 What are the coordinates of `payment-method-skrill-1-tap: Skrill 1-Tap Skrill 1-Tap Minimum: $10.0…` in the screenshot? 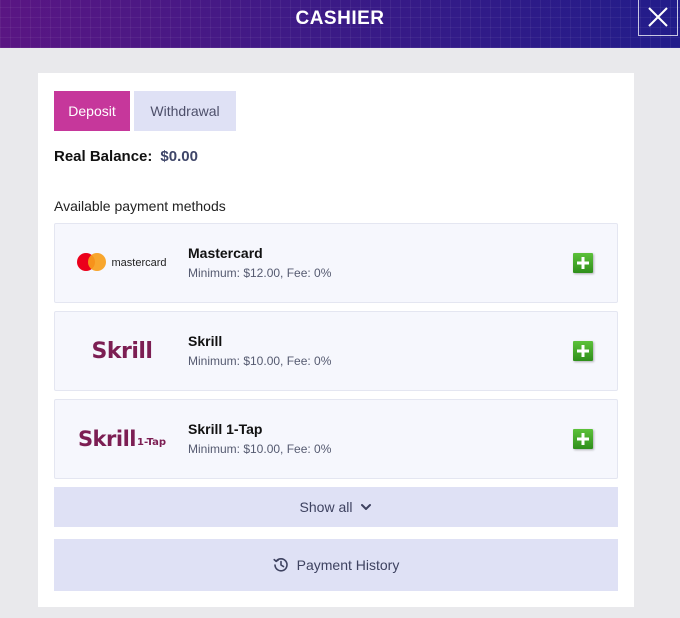 It's located at (336, 439).